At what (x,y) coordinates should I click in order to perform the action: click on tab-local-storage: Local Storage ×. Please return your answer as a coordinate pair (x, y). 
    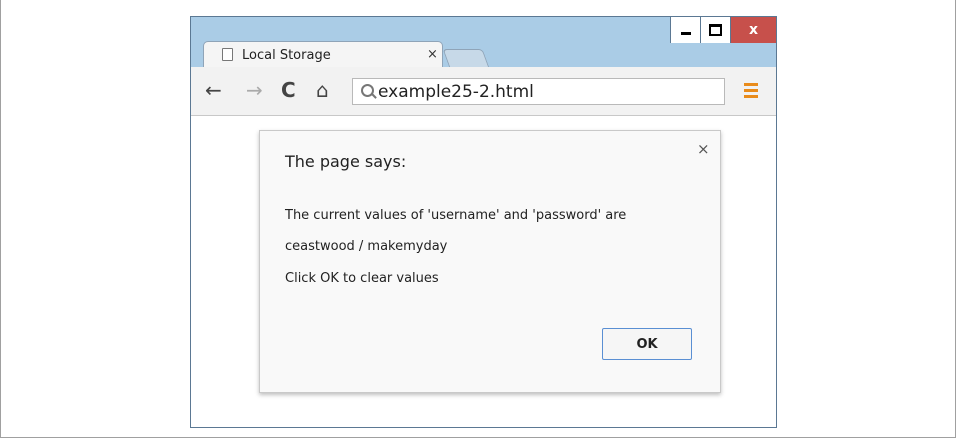
    Looking at the image, I should click on (323, 54).